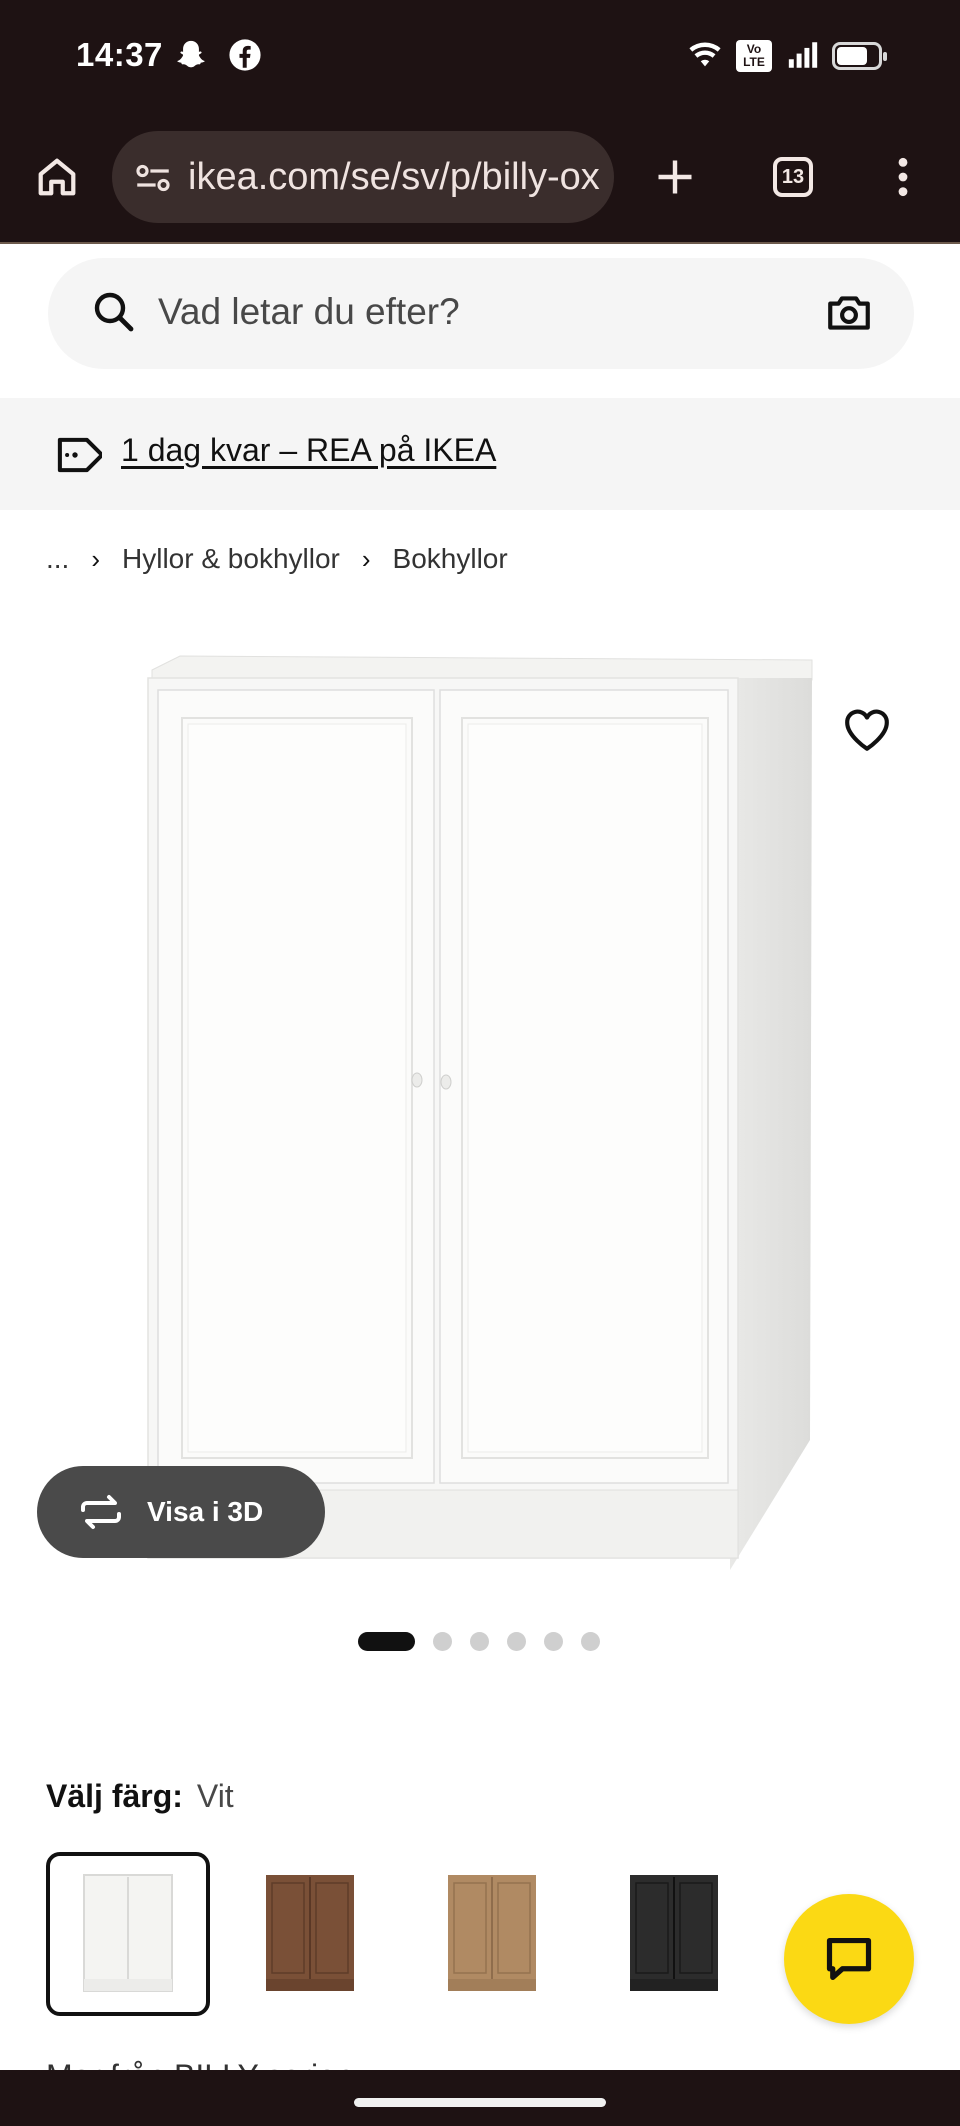 The image size is (960, 2126). Describe the element at coordinates (153, 178) in the screenshot. I see `site-settings-icon` at that location.